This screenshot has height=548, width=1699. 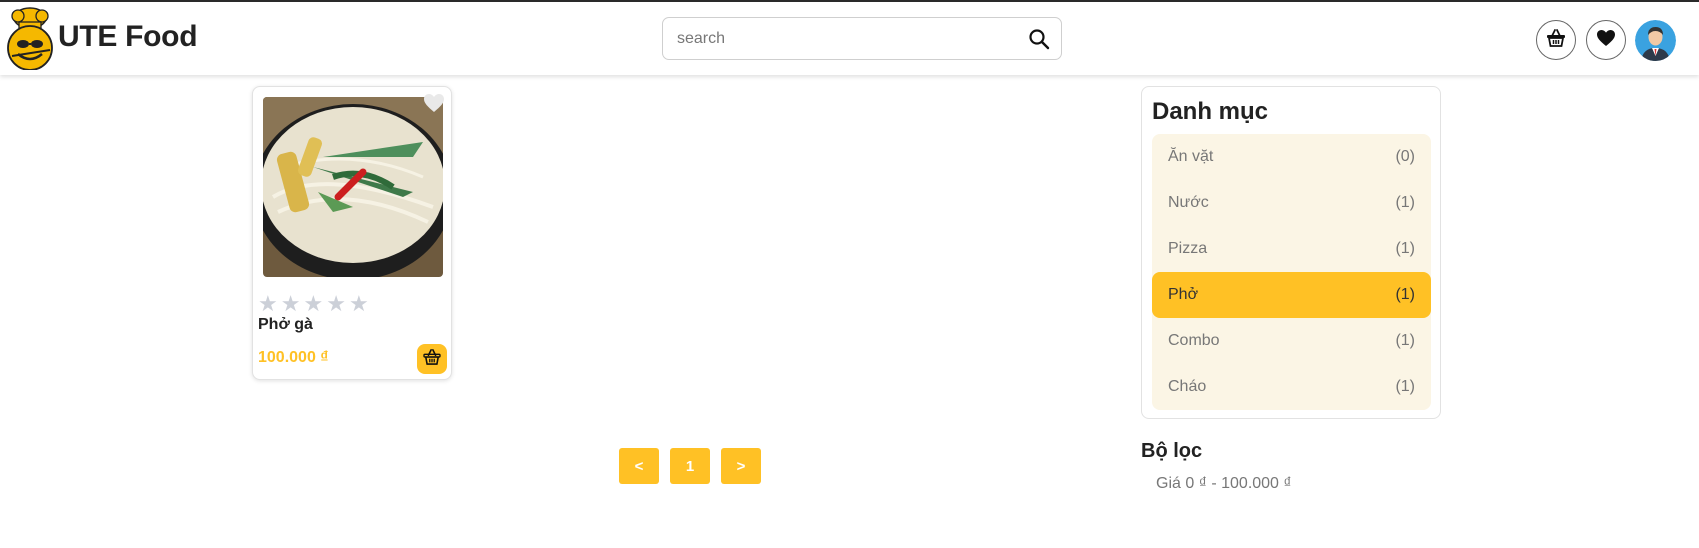 I want to click on category-label: Pizza, so click(x=1188, y=248).